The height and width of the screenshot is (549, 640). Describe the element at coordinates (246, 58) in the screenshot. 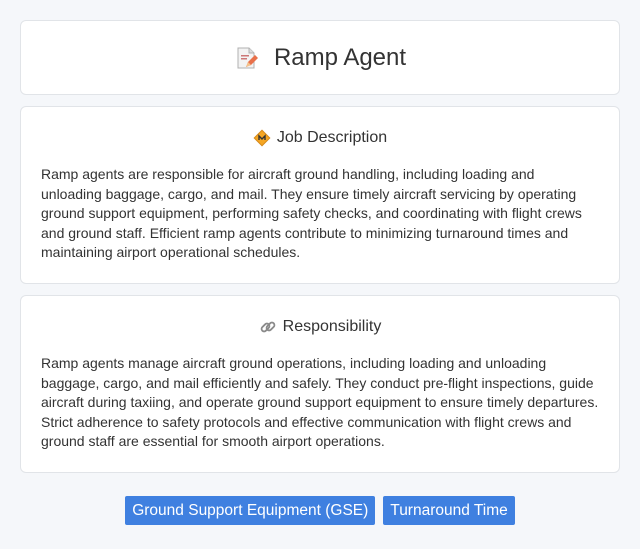

I see `document-pencil-icon` at that location.